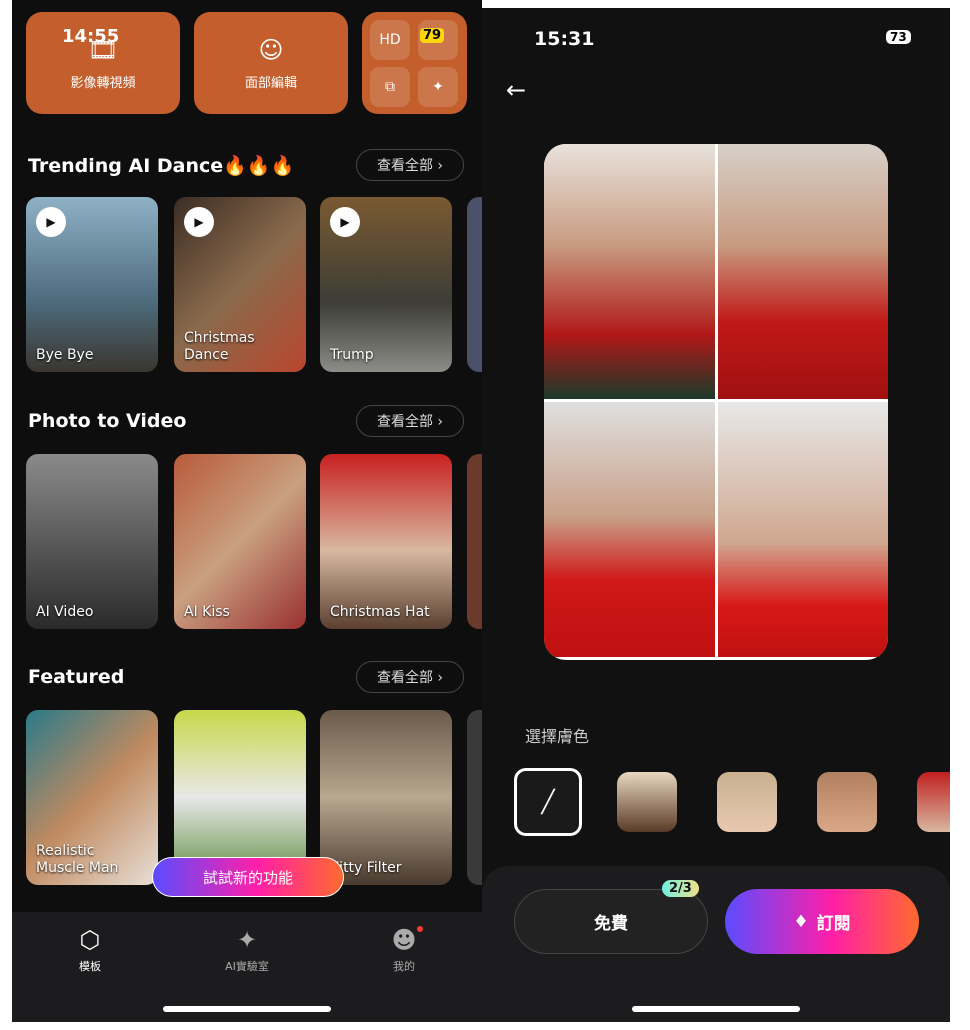  What do you see at coordinates (801, 921) in the screenshot?
I see `diamond-icon: ♦` at bounding box center [801, 921].